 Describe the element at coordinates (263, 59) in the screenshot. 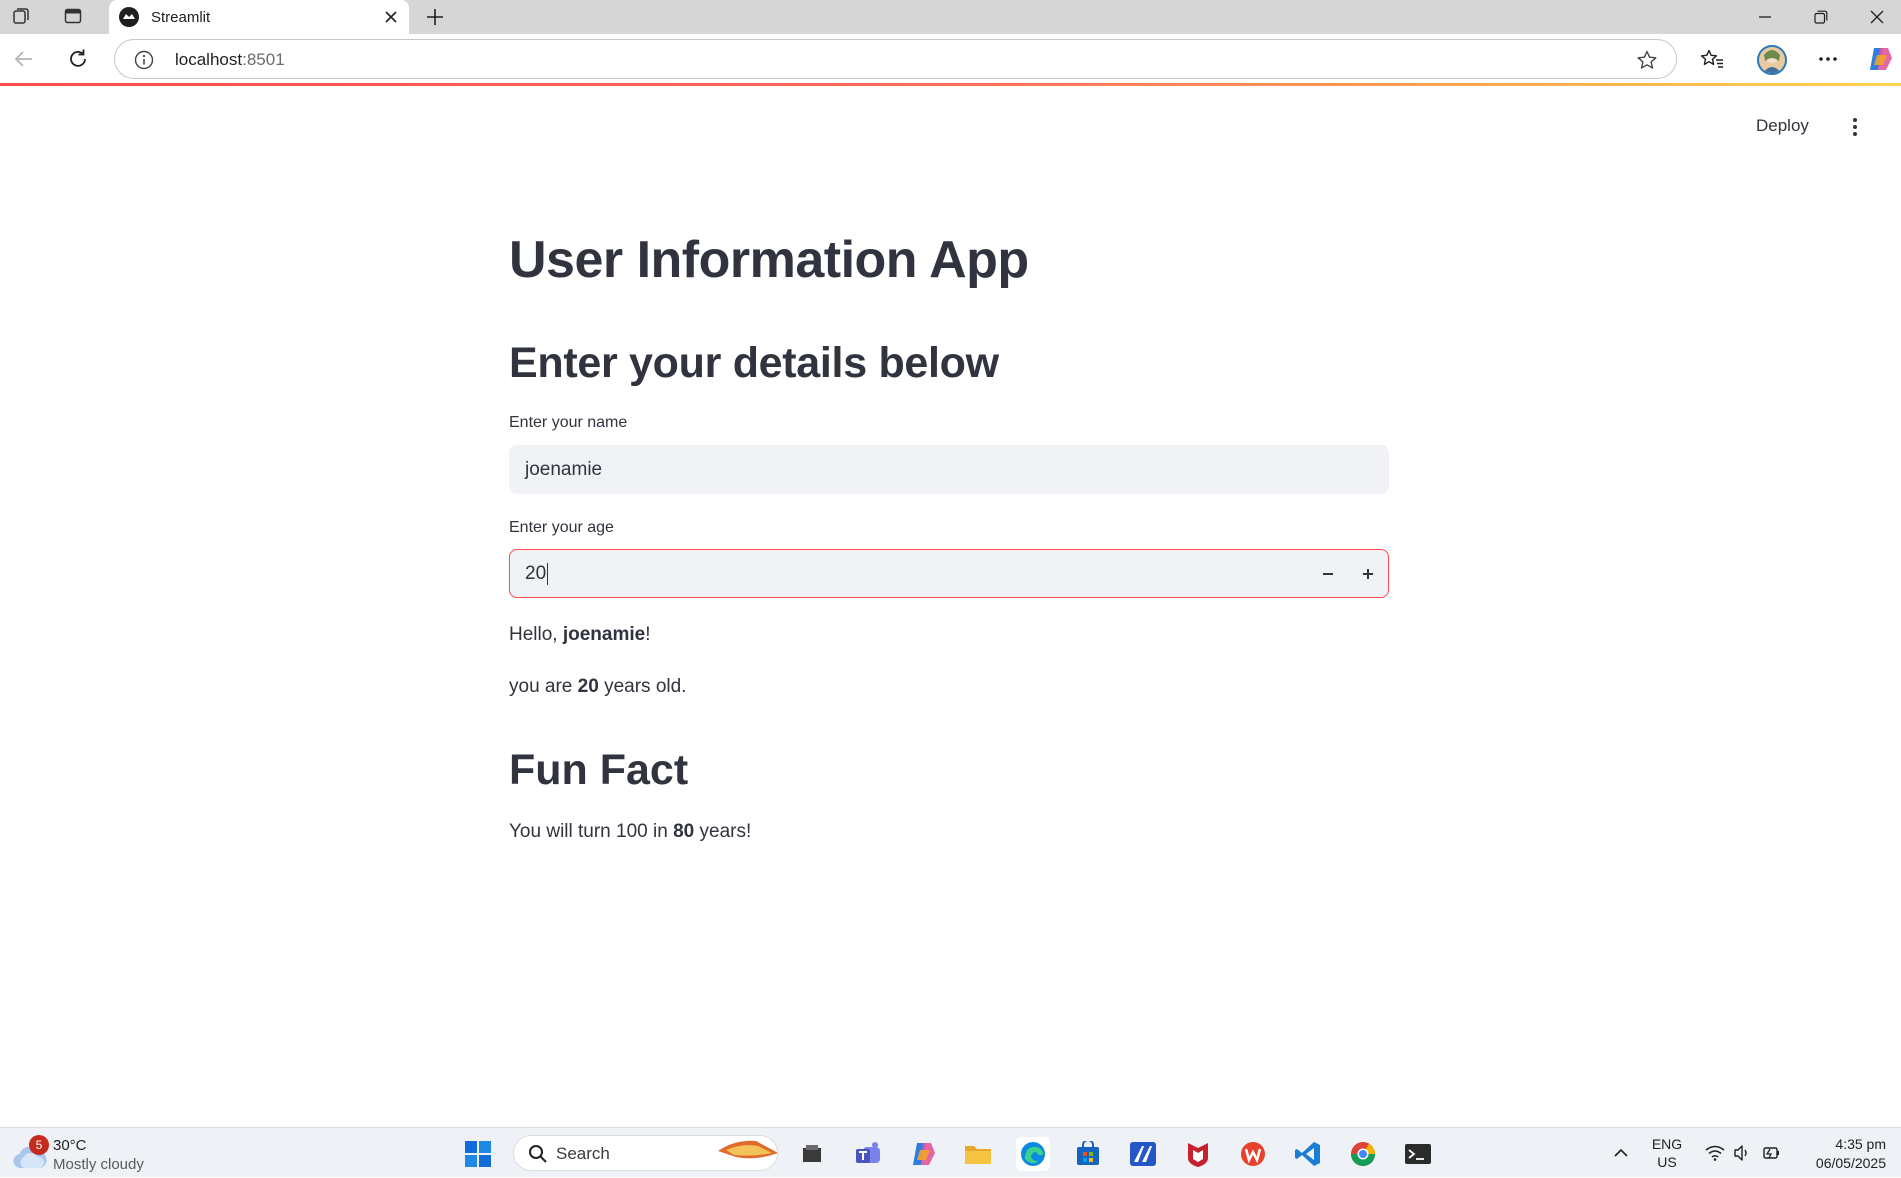

I see `url-port: :8501` at that location.